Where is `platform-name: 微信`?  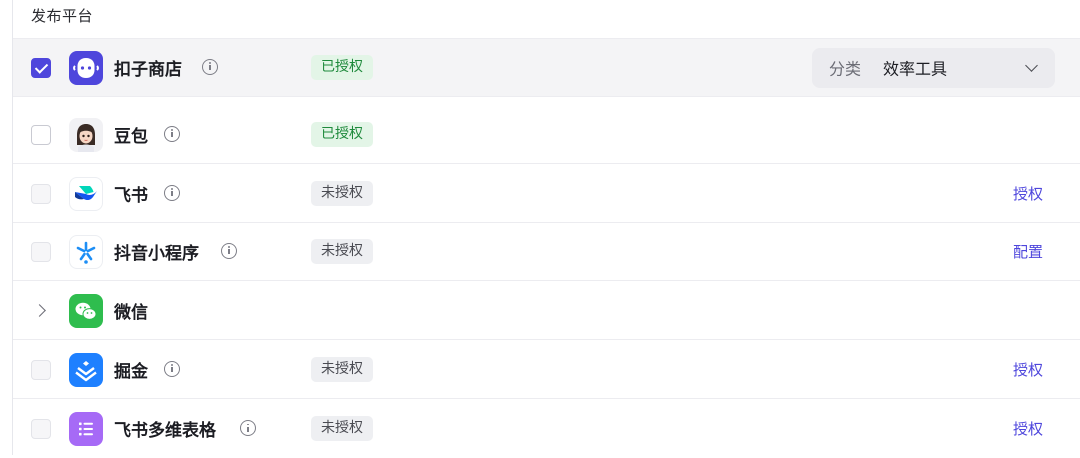
platform-name: 微信 is located at coordinates (131, 312).